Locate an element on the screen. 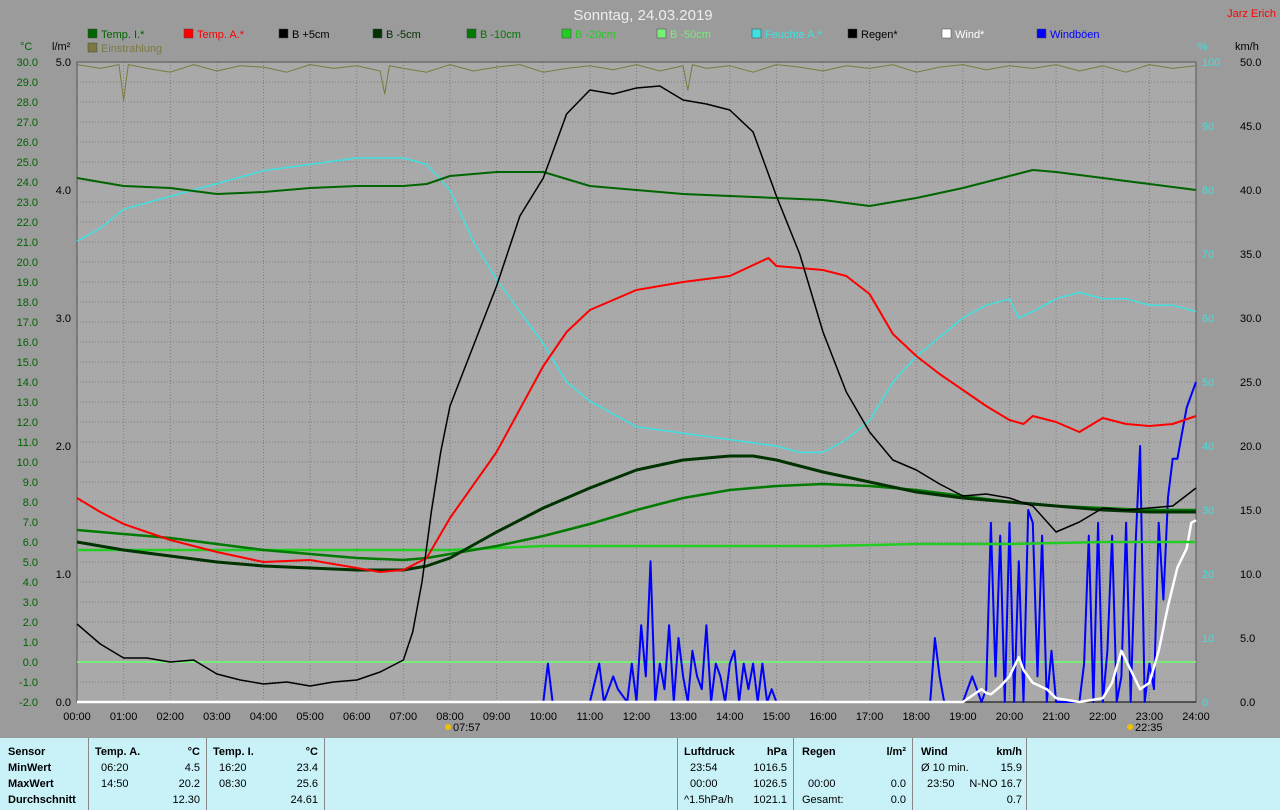 This screenshot has height=810, width=1280. time-tick-label: 01:00 is located at coordinates (124, 717).